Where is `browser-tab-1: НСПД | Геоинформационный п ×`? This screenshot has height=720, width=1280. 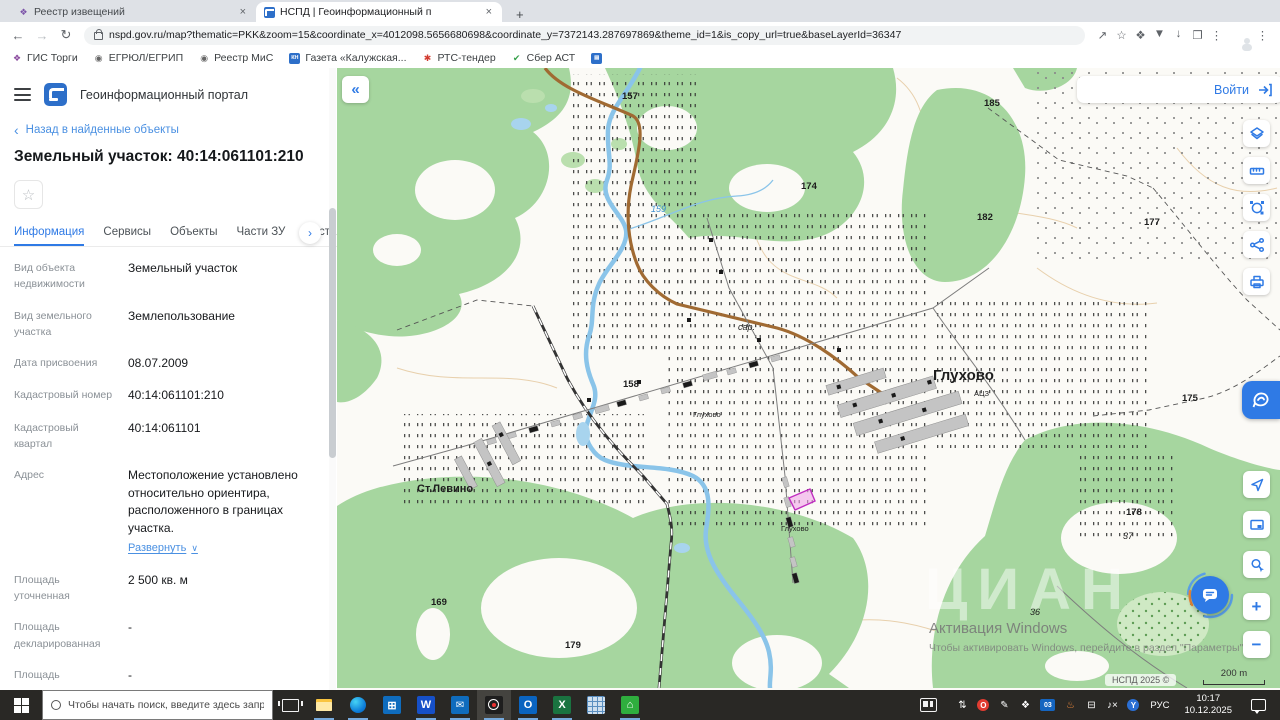 browser-tab-1: НСПД | Геоинформационный п × is located at coordinates (379, 12).